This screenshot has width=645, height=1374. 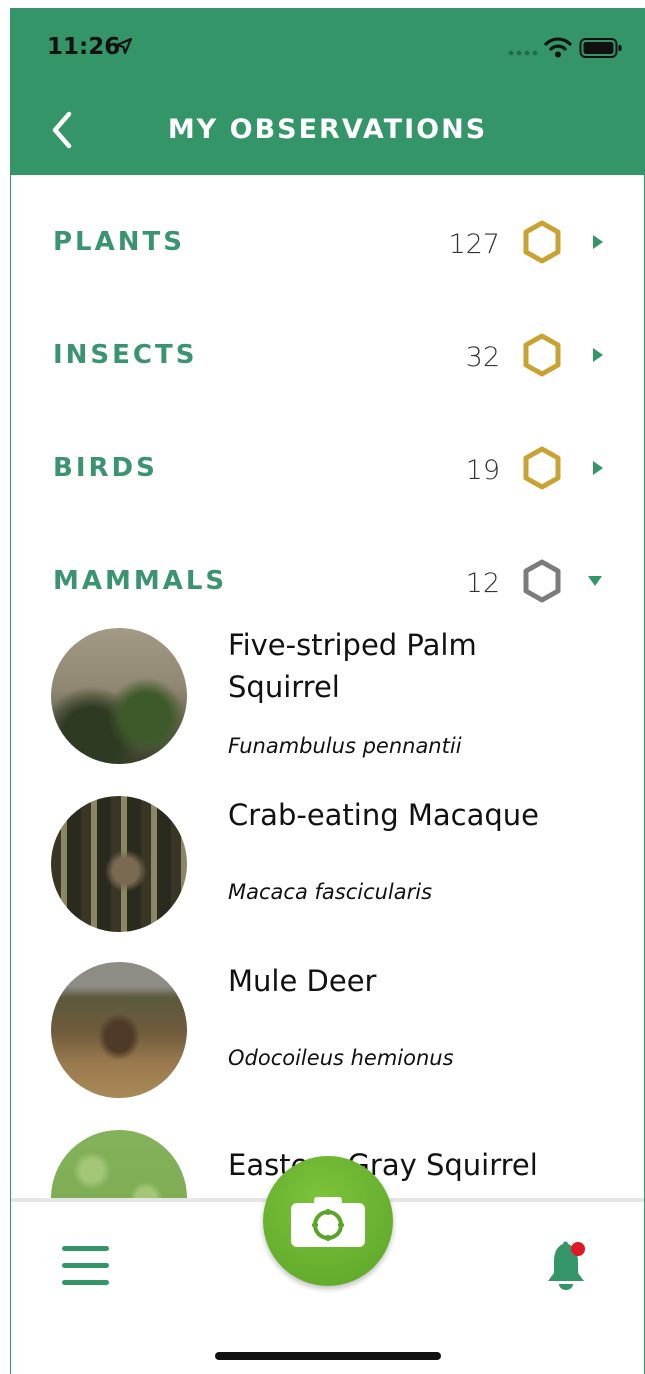 I want to click on observation-common-name: Five-striped Palm Squirrel, so click(x=352, y=666).